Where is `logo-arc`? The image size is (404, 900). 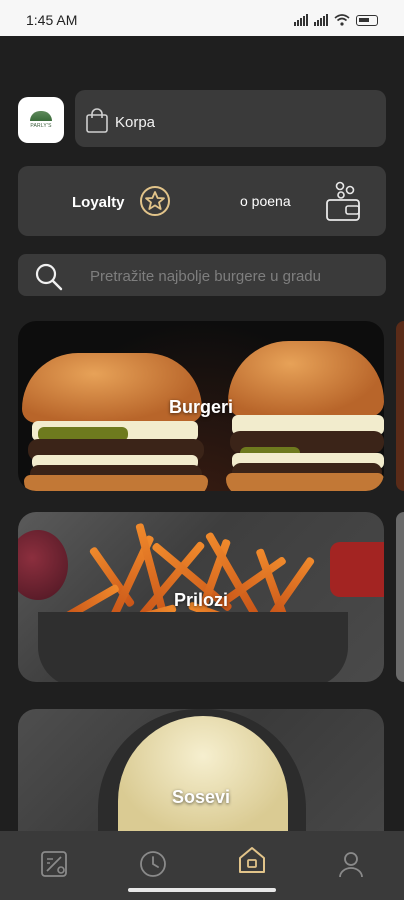
logo-arc is located at coordinates (41, 116).